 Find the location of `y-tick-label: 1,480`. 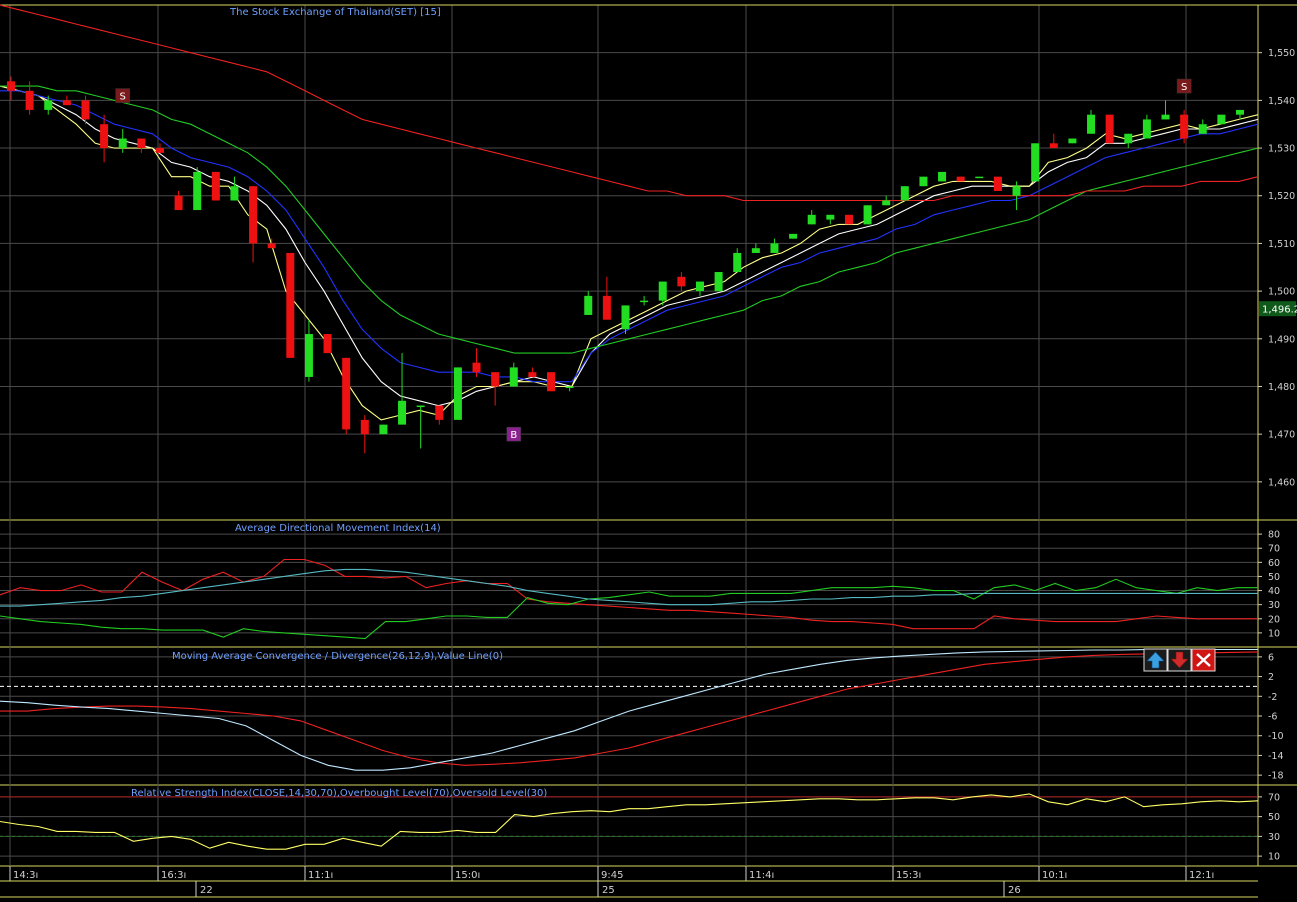

y-tick-label: 1,480 is located at coordinates (1281, 387).